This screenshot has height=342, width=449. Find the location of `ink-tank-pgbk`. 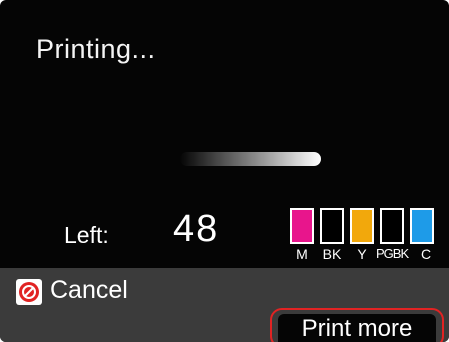

ink-tank-pgbk is located at coordinates (392, 226).